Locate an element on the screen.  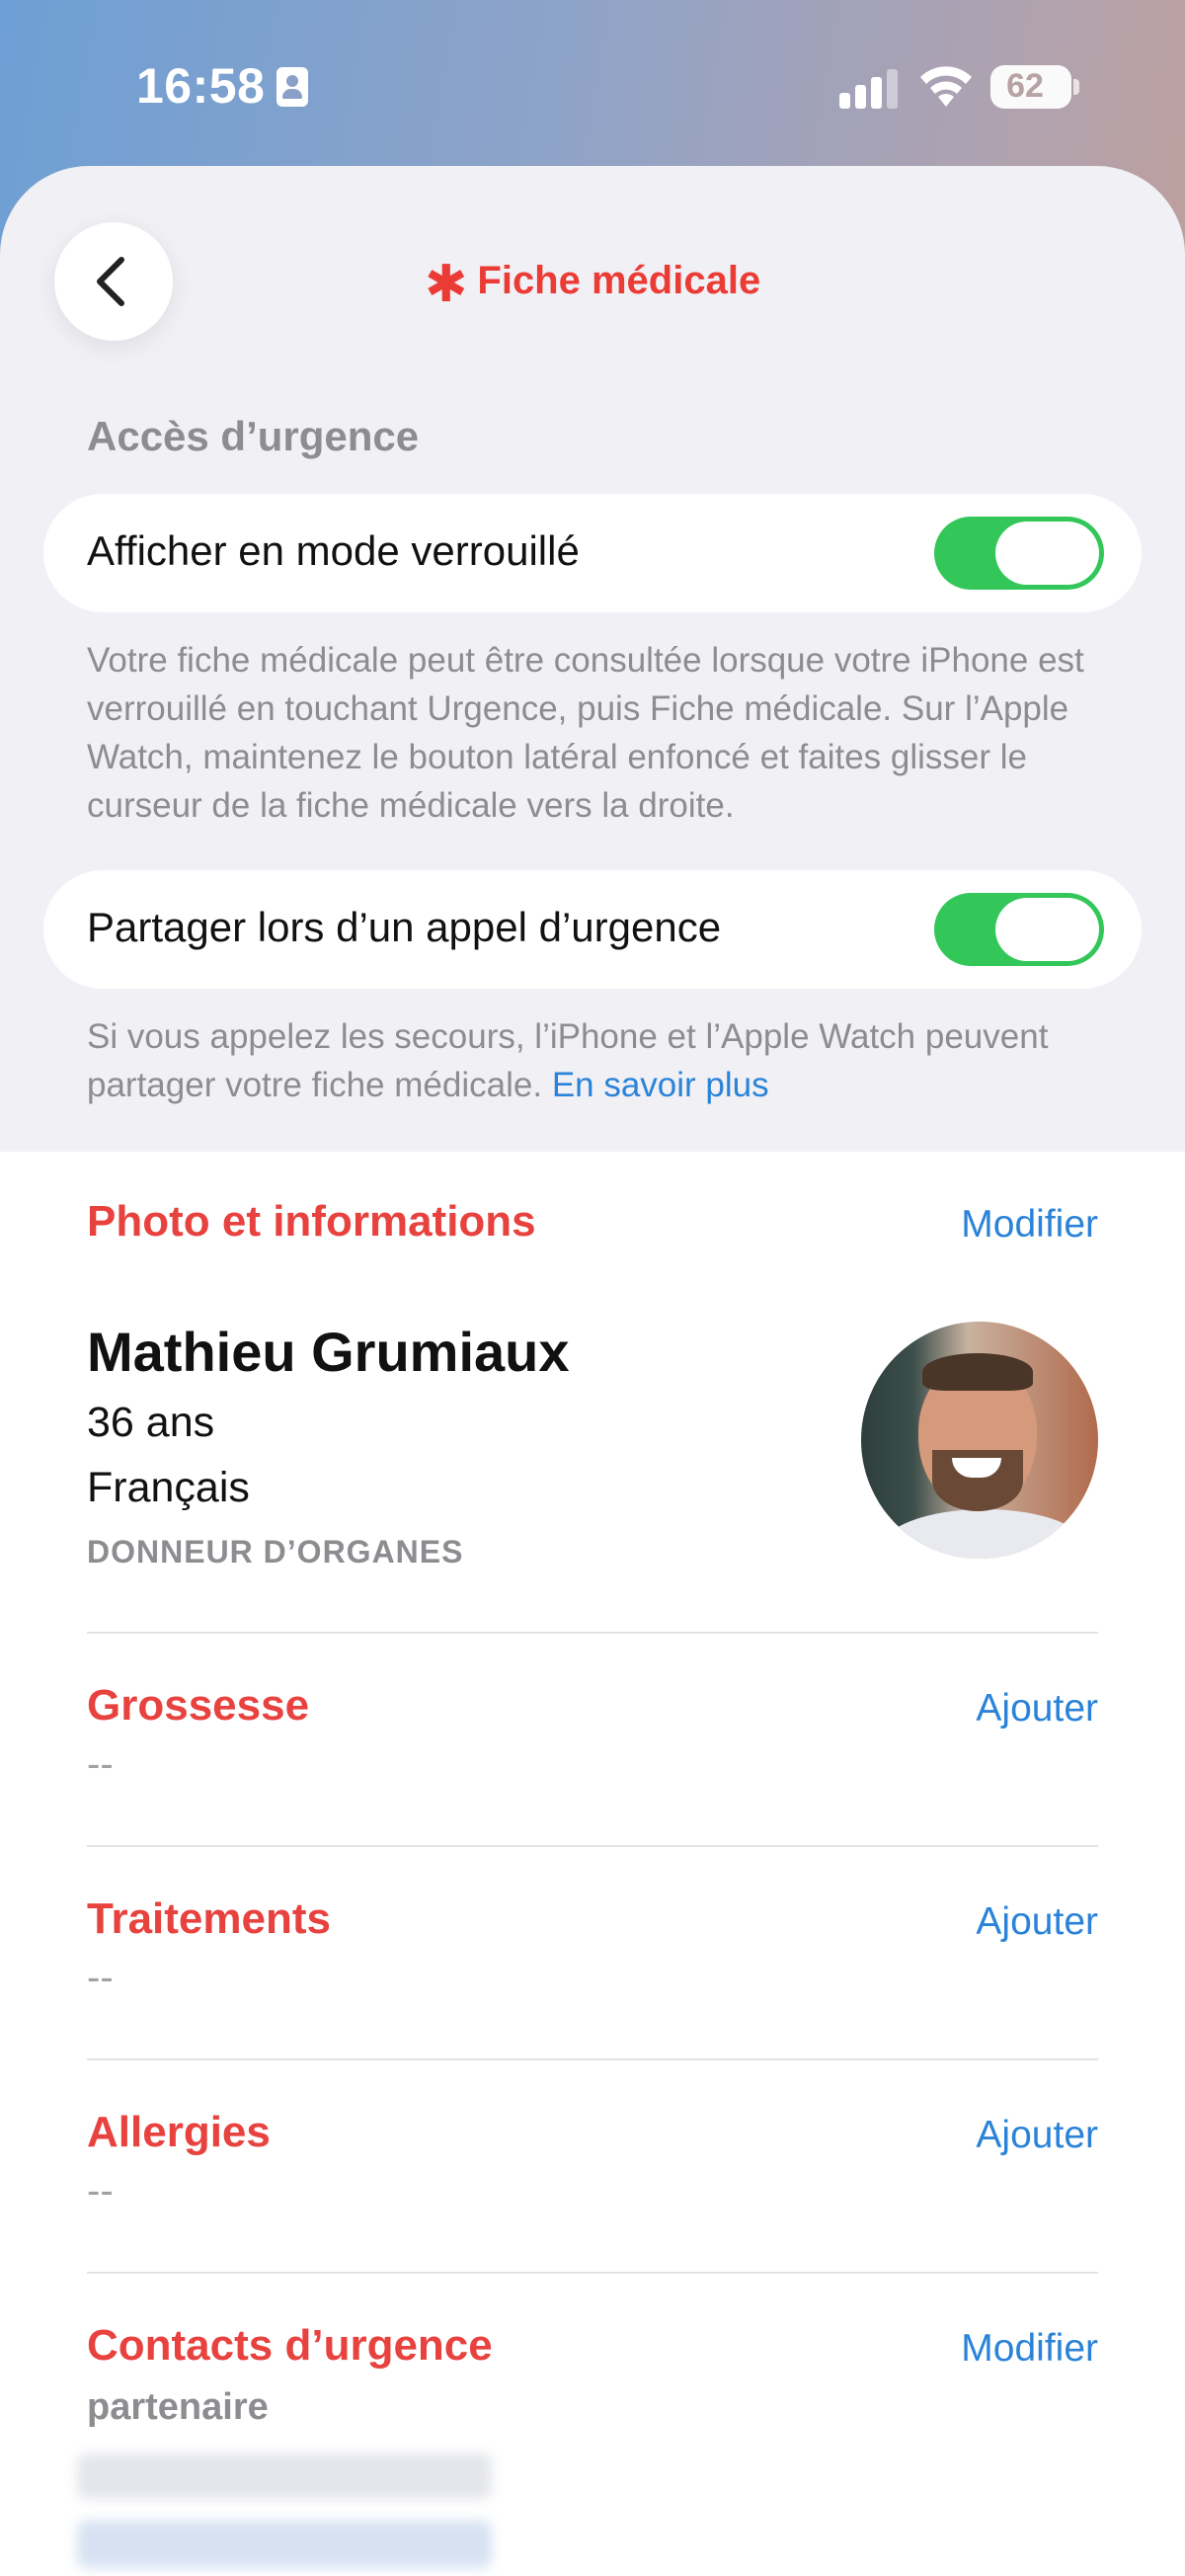
add-treatment-button: Ajouter is located at coordinates (1037, 1922).